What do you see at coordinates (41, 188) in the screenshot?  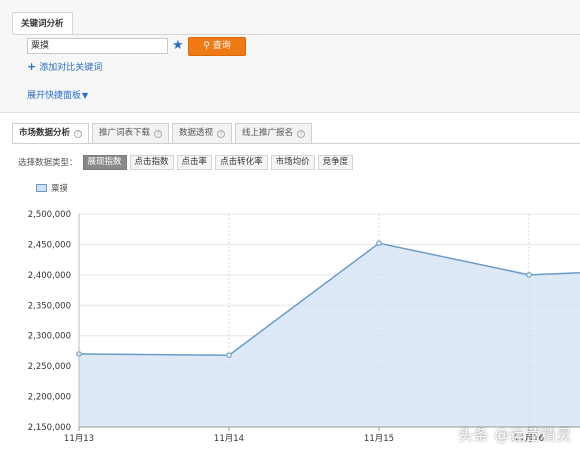 I see `legend-swatch` at bounding box center [41, 188].